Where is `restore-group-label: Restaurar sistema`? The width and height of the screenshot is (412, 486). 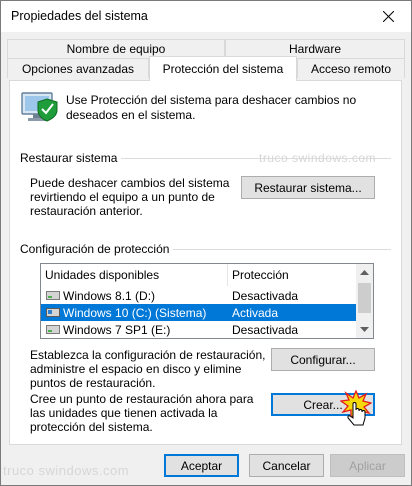 restore-group-label: Restaurar sistema is located at coordinates (71, 158).